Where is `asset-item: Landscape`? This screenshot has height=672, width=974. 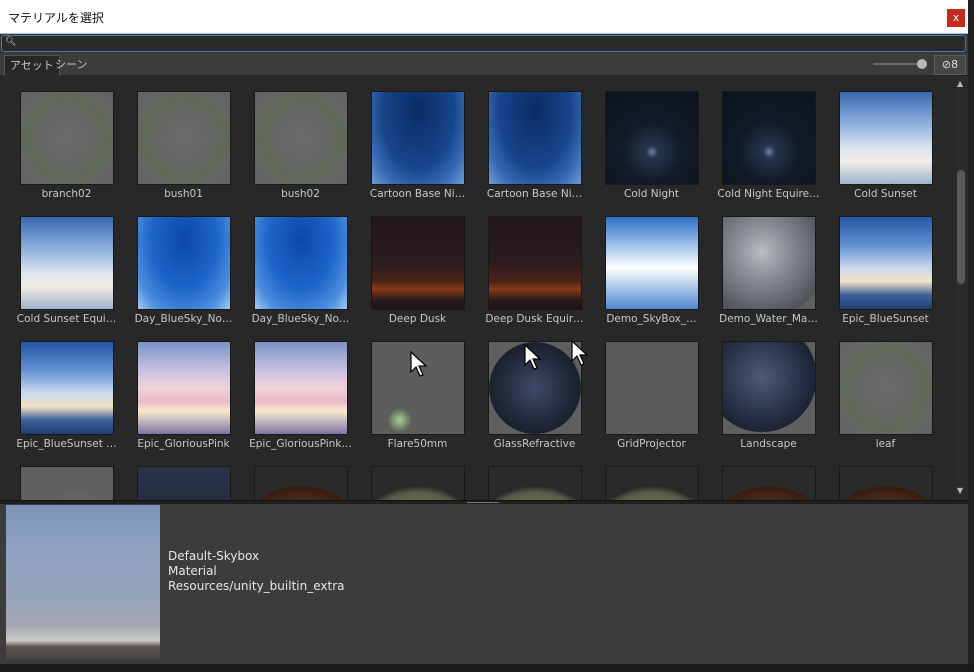
asset-item: Landscape is located at coordinates (760, 388).